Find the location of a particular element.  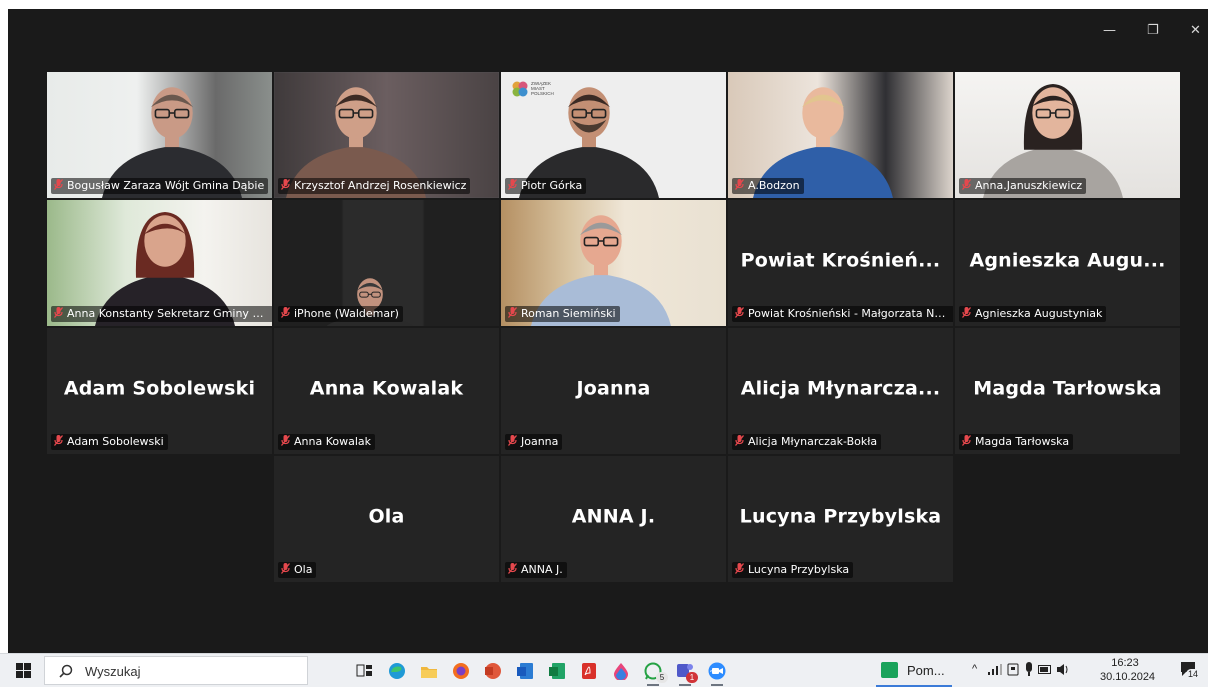

participant-display-name: ANNA J. is located at coordinates (613, 516).